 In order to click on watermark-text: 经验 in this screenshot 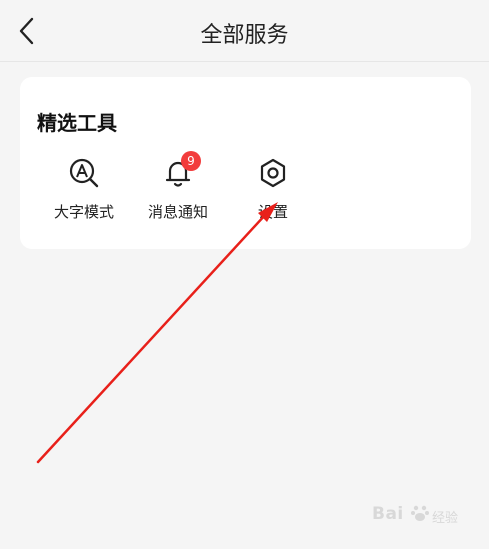, I will do `click(445, 518)`.